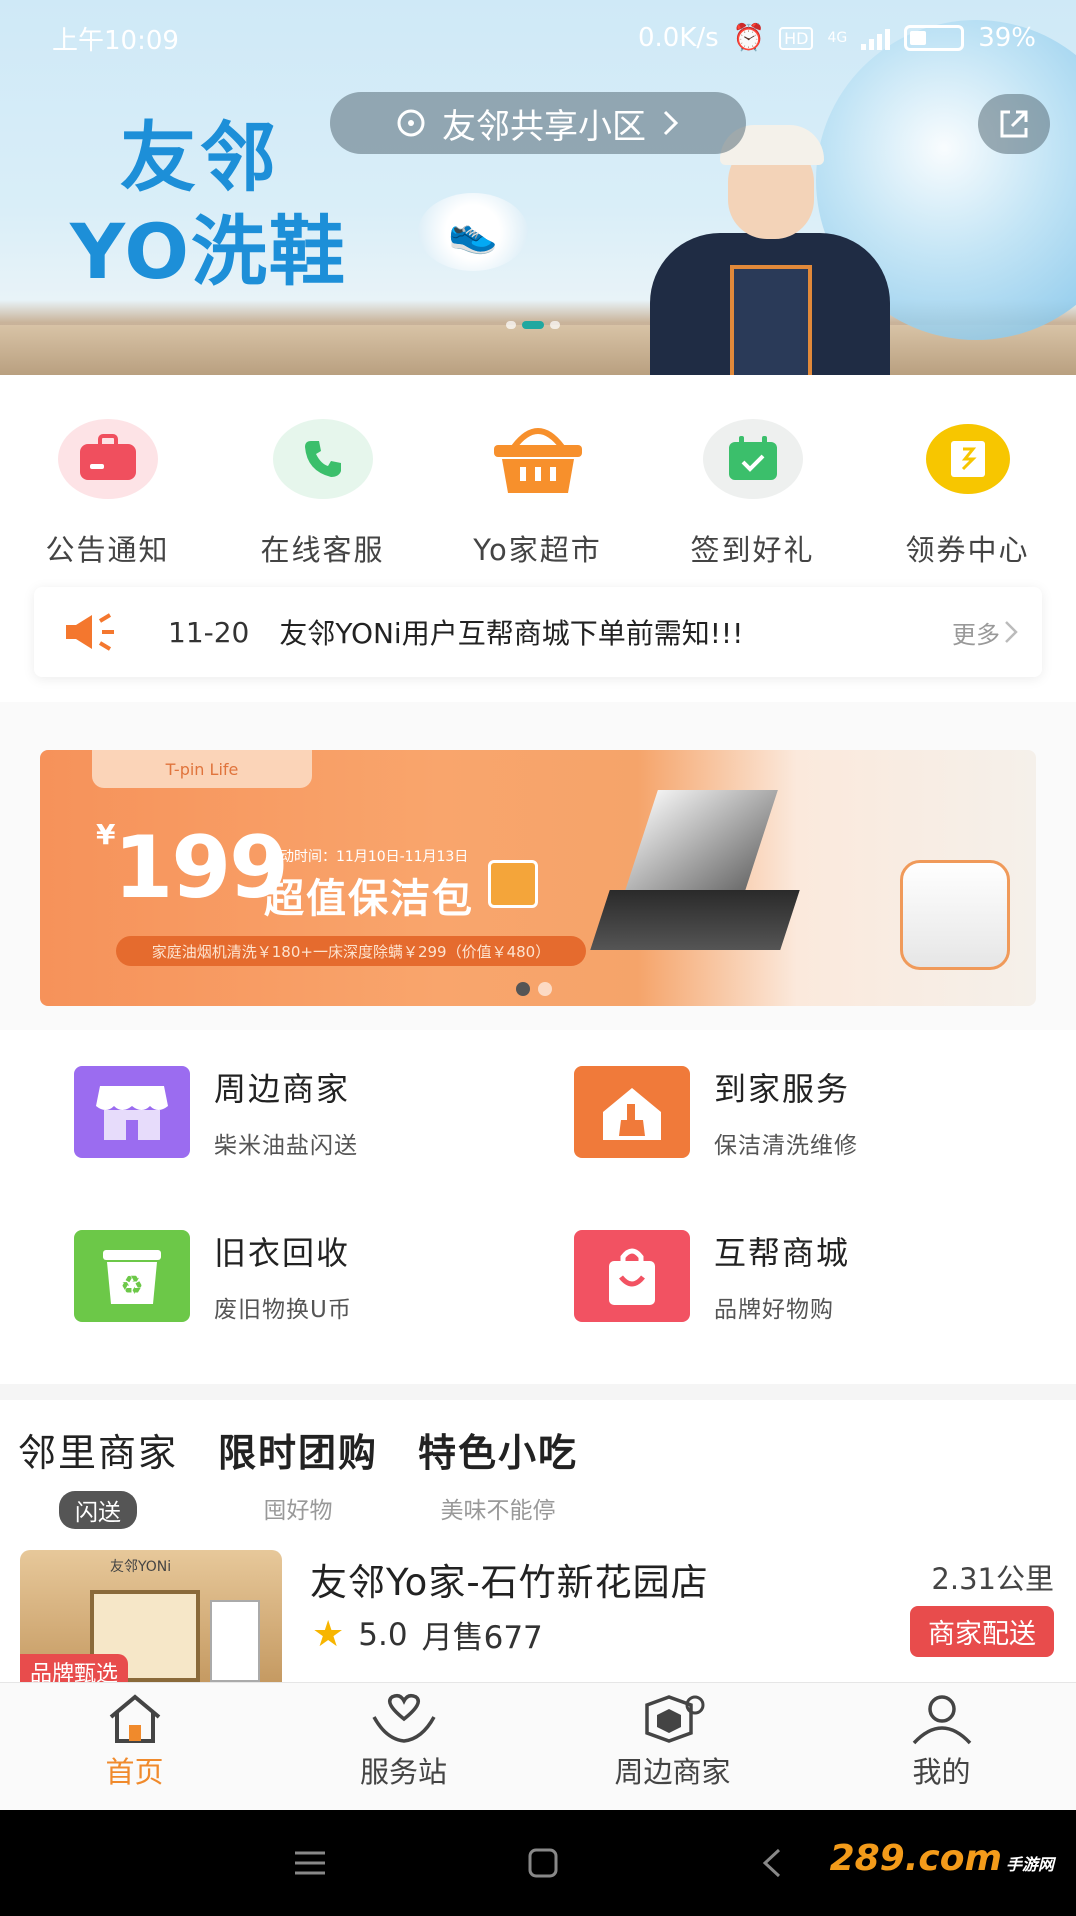 This screenshot has width=1076, height=1916. Describe the element at coordinates (513, 884) in the screenshot. I see `gift-icon` at that location.